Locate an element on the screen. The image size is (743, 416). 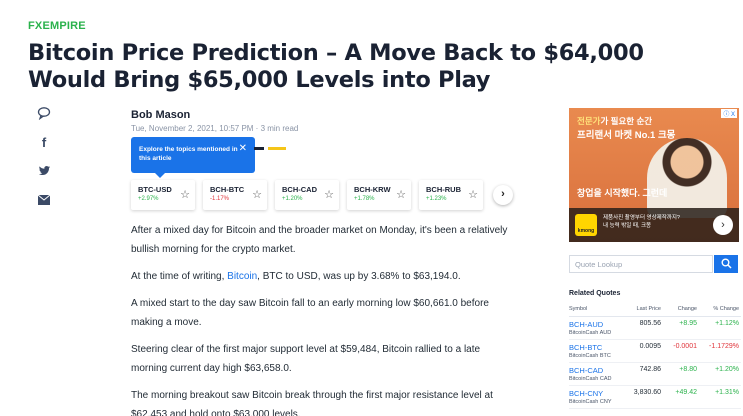
table-header-row: Symbol Last Price Change % Change is located at coordinates (655, 310).